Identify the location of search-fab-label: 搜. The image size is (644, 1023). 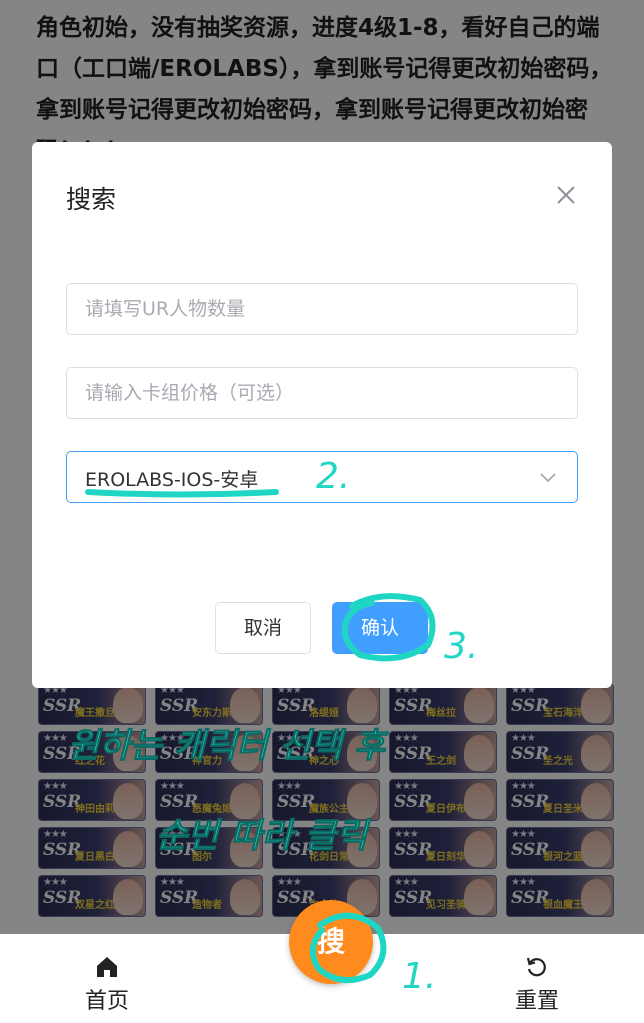
(330, 941).